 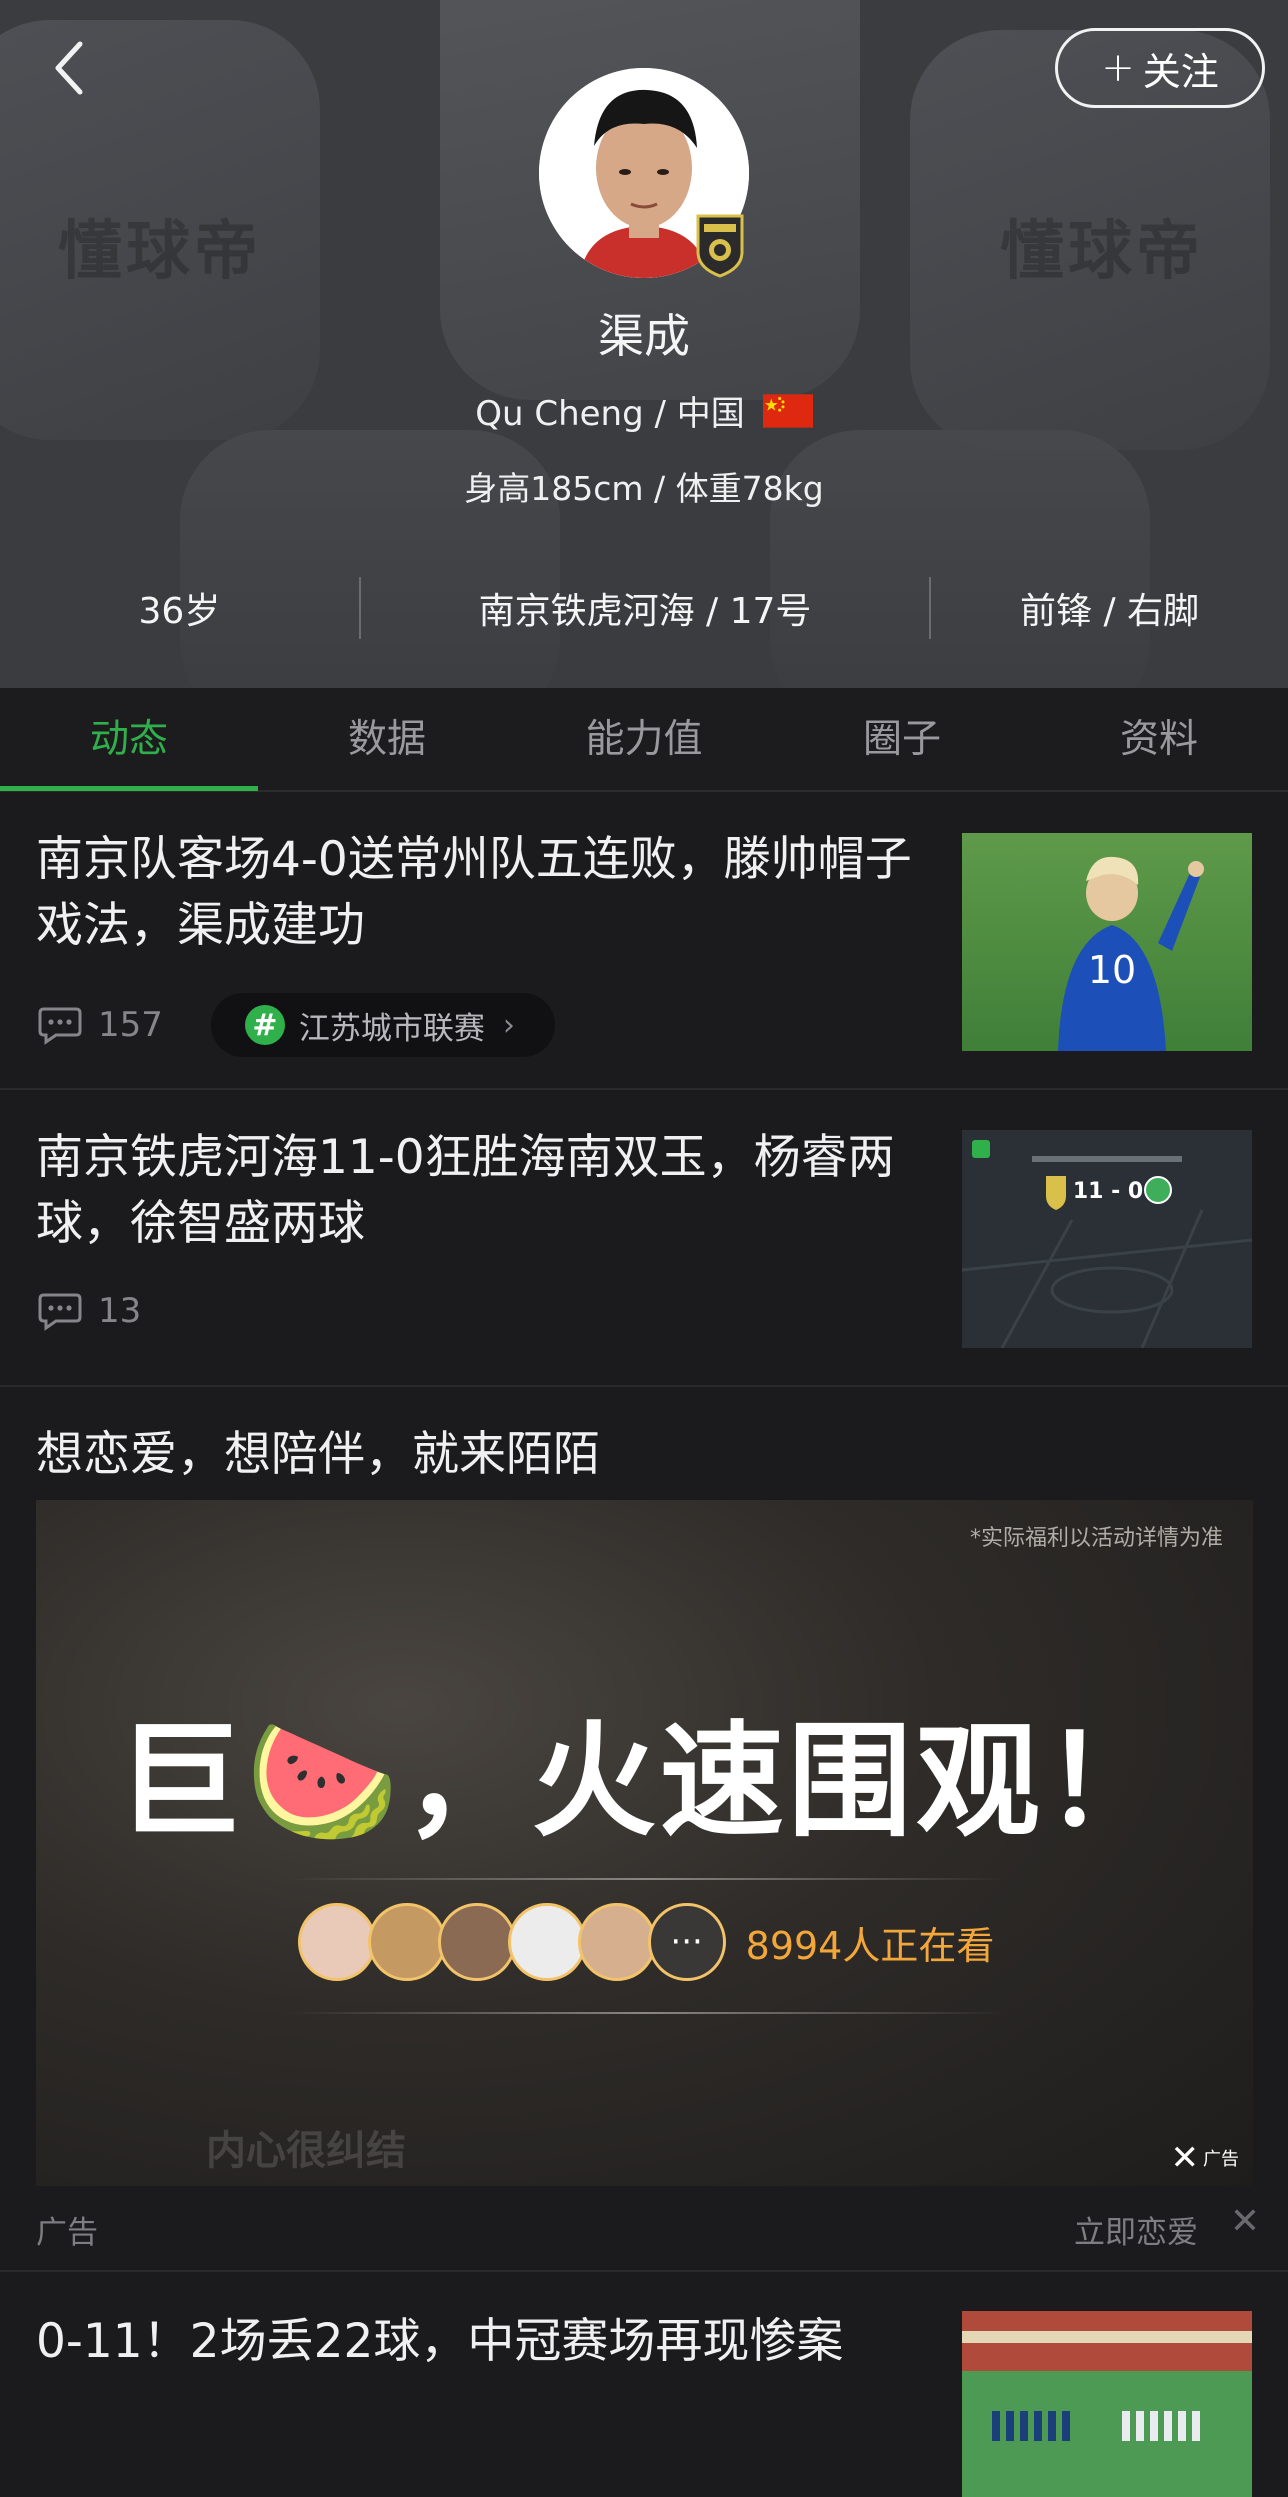 I want to click on name-country-line: Qu Cheng / 中国, so click(x=644, y=410).